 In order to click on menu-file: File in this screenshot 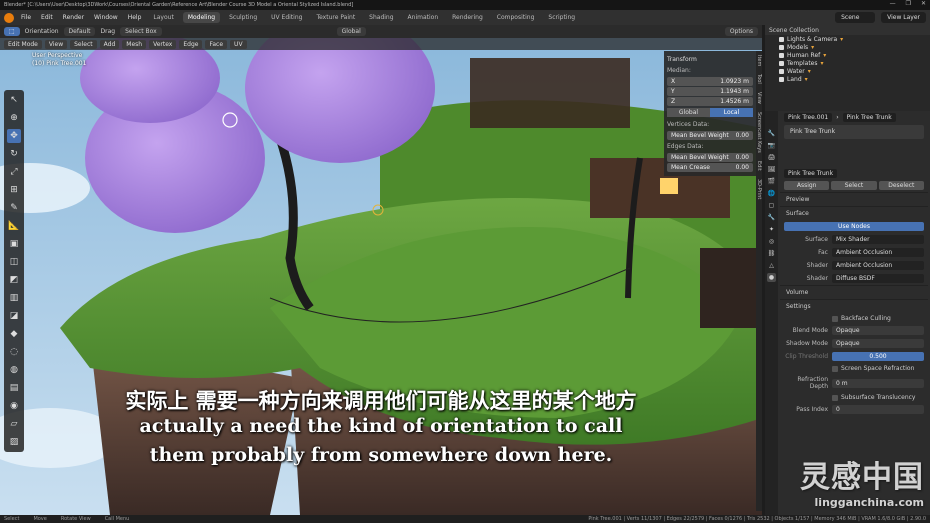, I will do `click(26, 17)`.